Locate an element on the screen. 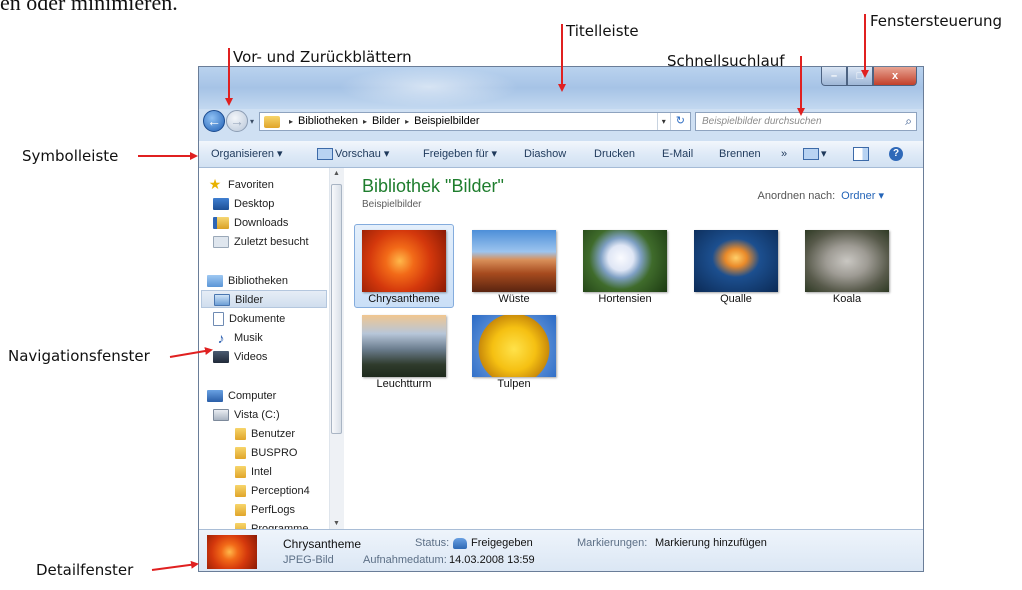 The width and height of the screenshot is (1022, 590). thumbnail-image-hortensien is located at coordinates (625, 261).